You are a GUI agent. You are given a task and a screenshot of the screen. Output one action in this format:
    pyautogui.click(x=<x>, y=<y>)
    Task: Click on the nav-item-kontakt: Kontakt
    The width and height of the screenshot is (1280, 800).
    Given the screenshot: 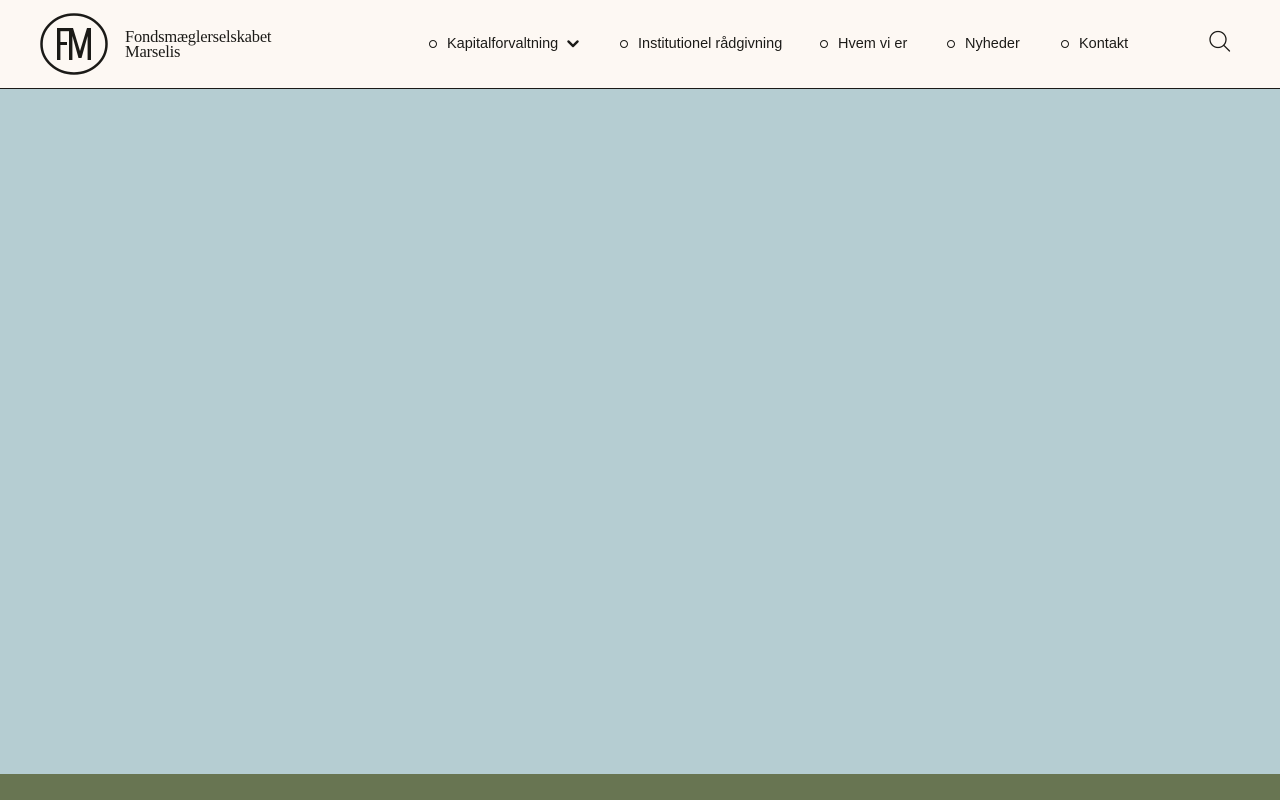 What is the action you would take?
    pyautogui.click(x=1094, y=44)
    